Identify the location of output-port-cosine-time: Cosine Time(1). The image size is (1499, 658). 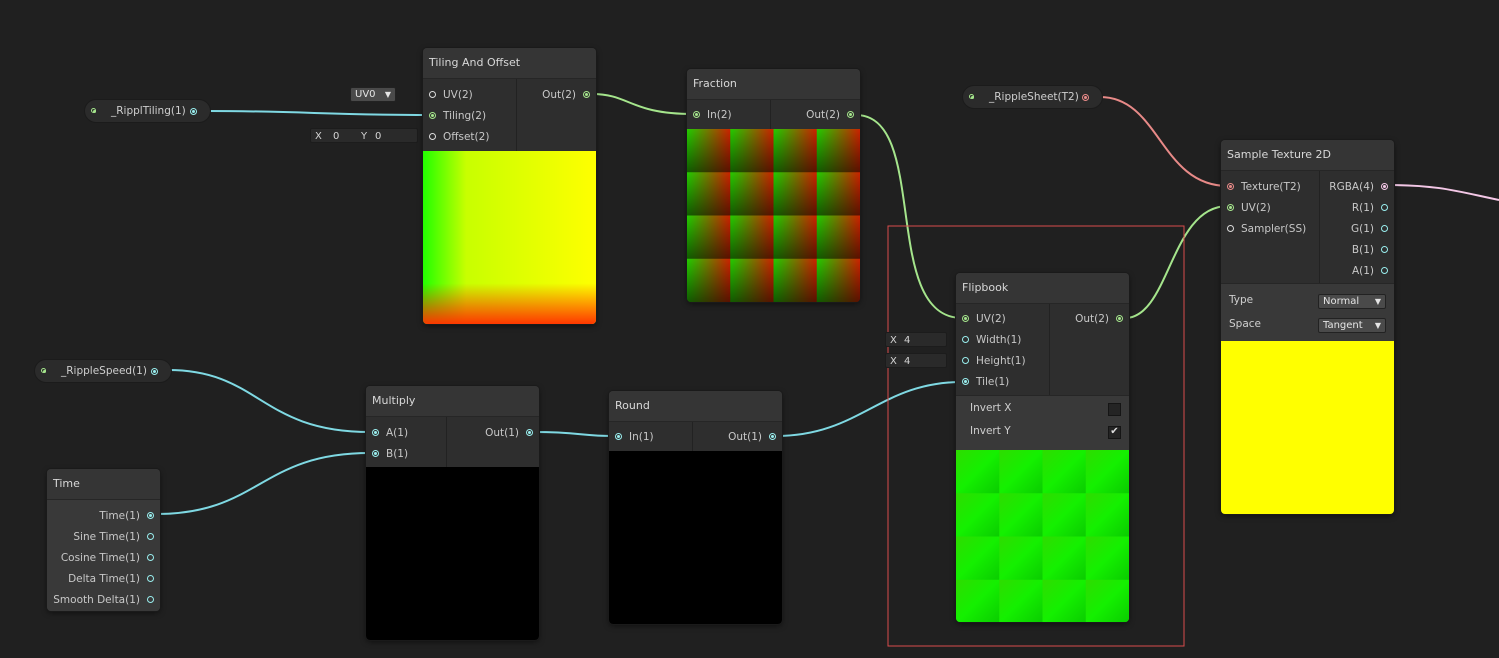
(107, 558).